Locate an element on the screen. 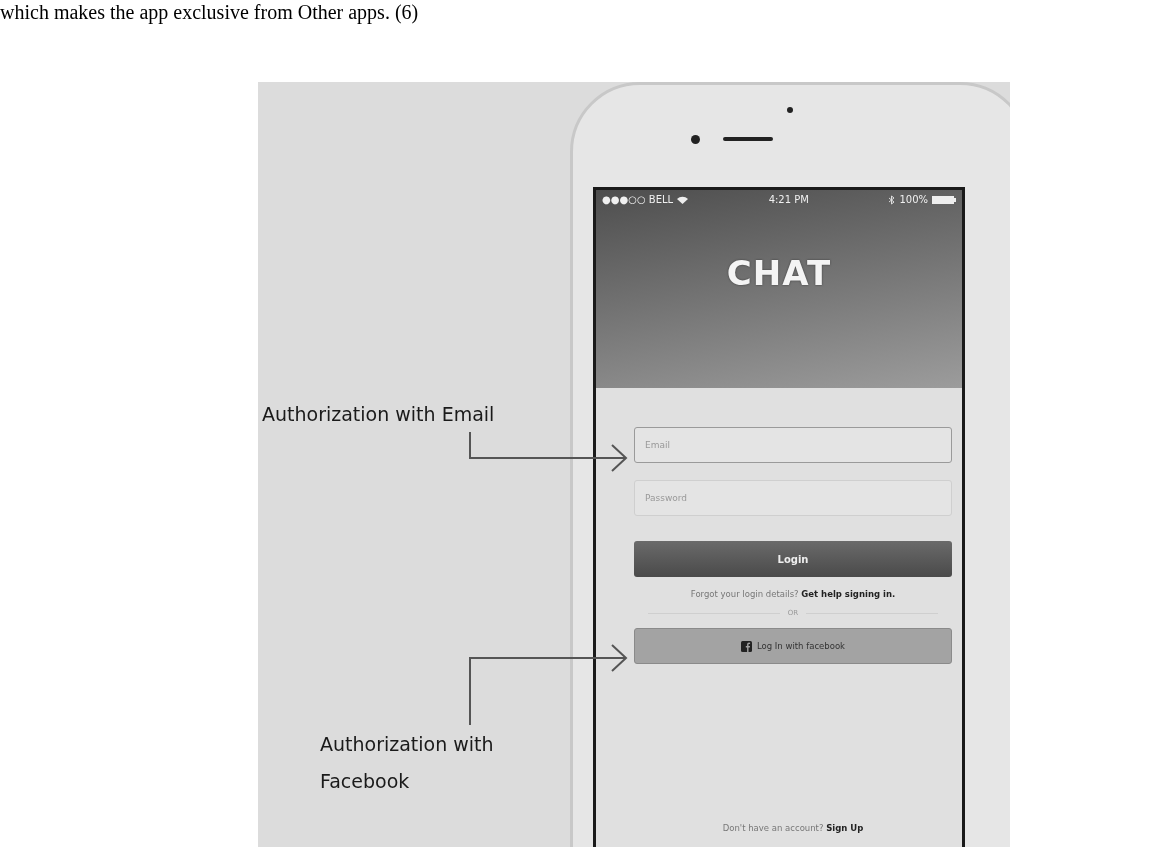  annotation-label: Authorization with Email is located at coordinates (379, 414).